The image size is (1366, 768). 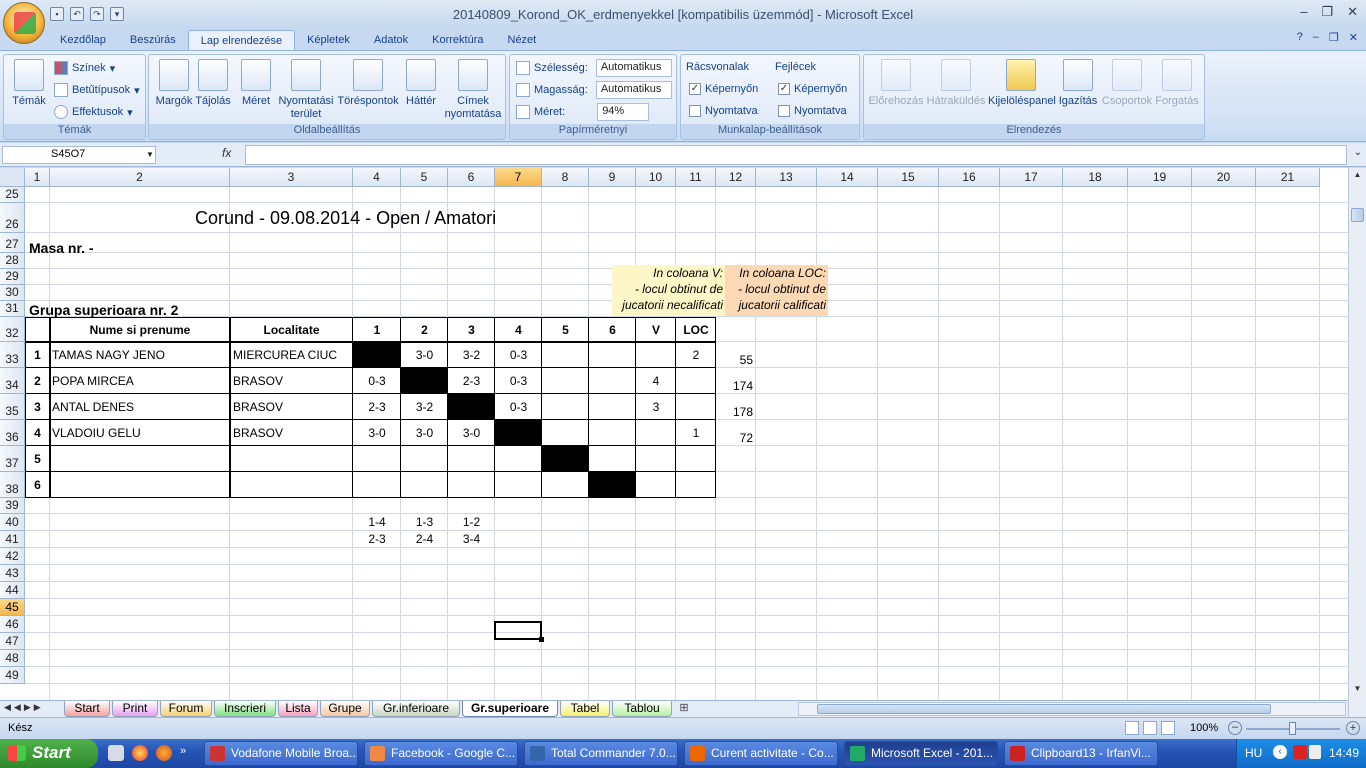 What do you see at coordinates (12, 641) in the screenshot?
I see `row-header: 47` at bounding box center [12, 641].